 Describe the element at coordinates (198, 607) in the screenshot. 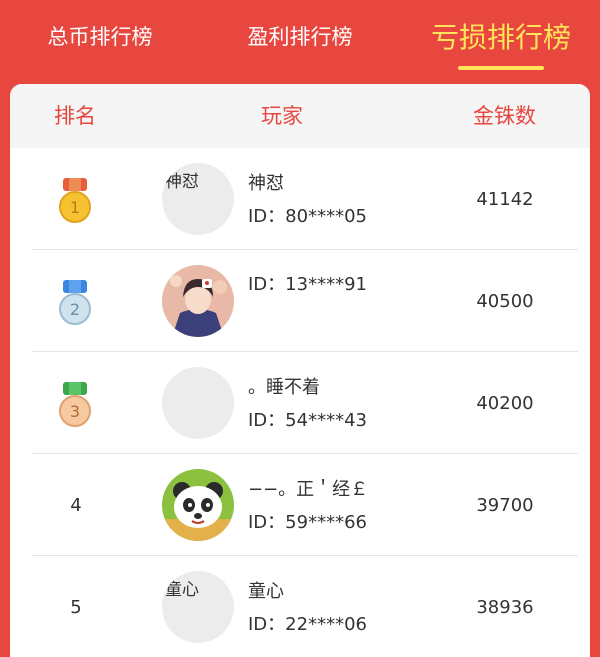

I see `avatar: 童心` at that location.